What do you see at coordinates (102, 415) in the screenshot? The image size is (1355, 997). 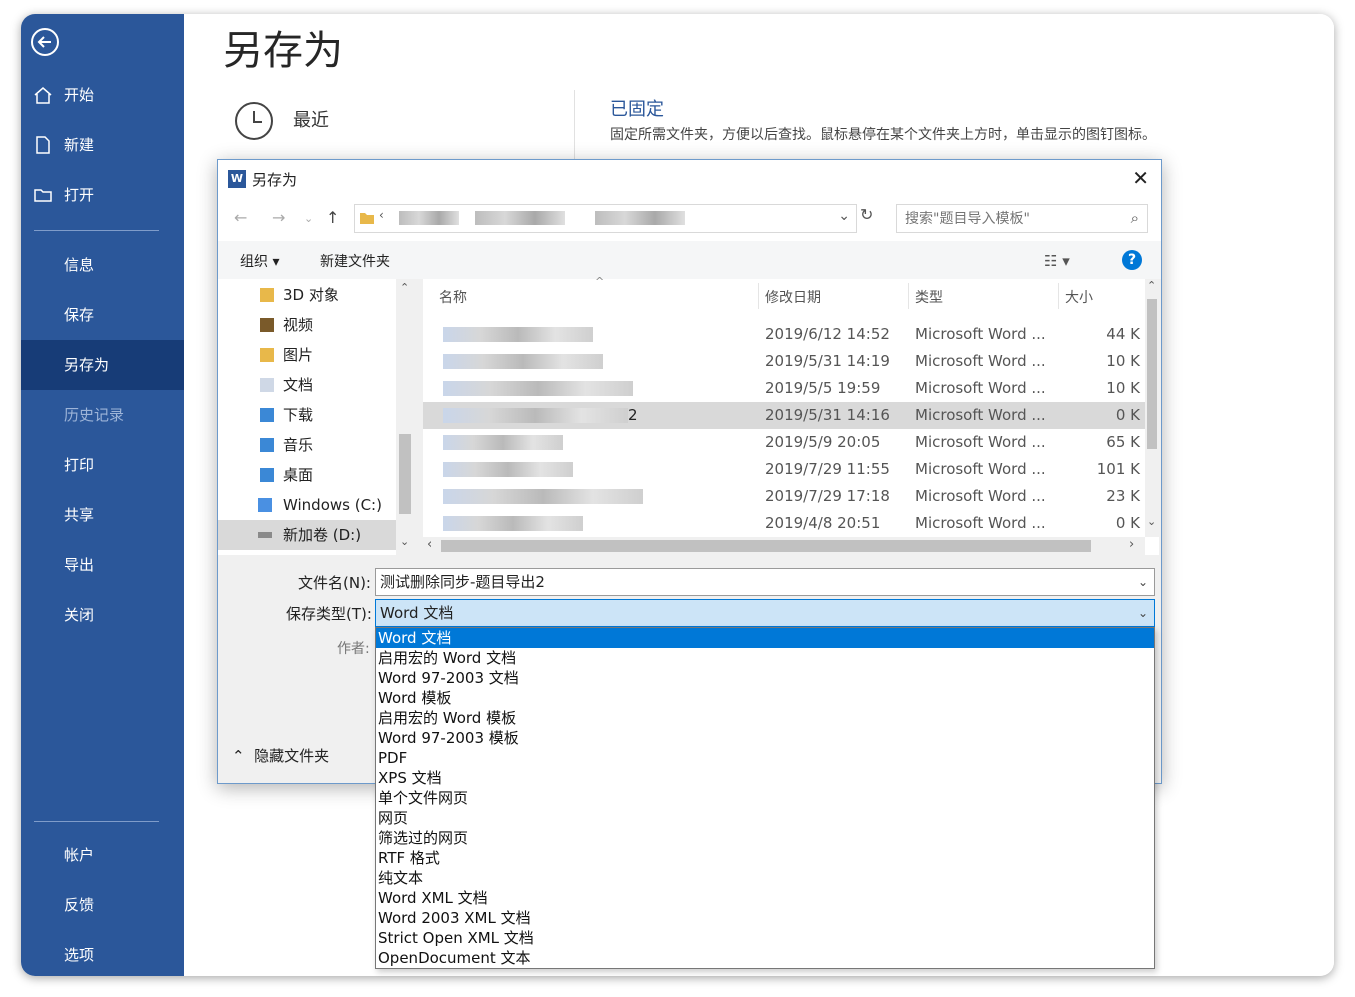 I see `nav-history: 历史记录` at bounding box center [102, 415].